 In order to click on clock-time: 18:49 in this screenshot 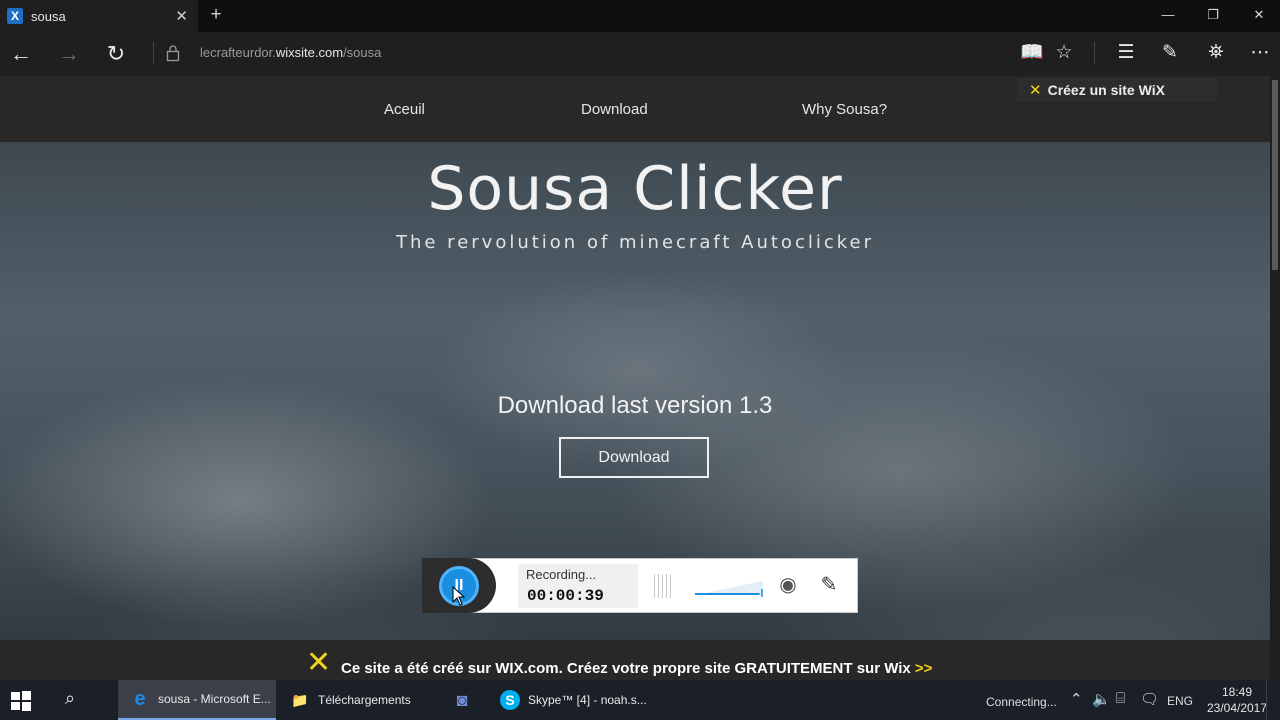, I will do `click(1237, 692)`.